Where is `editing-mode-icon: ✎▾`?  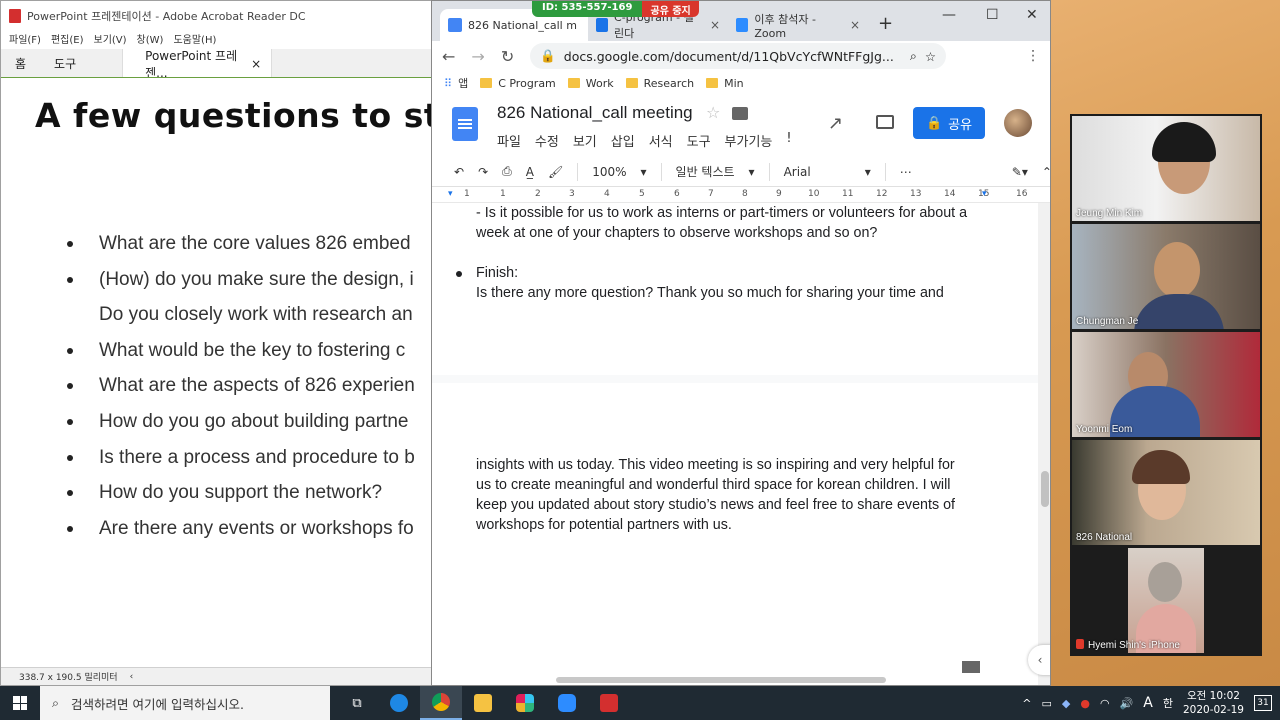 editing-mode-icon: ✎▾ is located at coordinates (1020, 172).